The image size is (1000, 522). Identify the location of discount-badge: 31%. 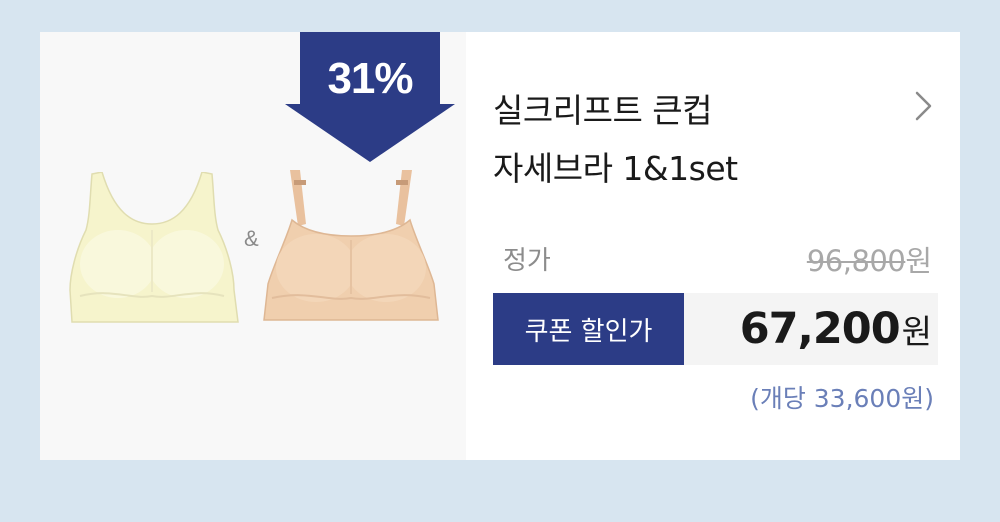
(370, 97).